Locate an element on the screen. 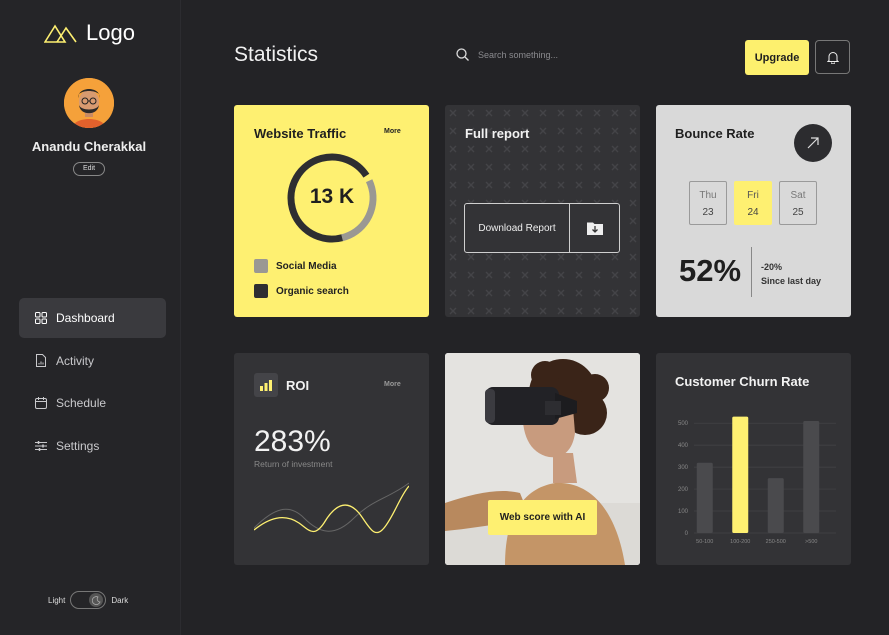  day-name: Thu is located at coordinates (708, 195).